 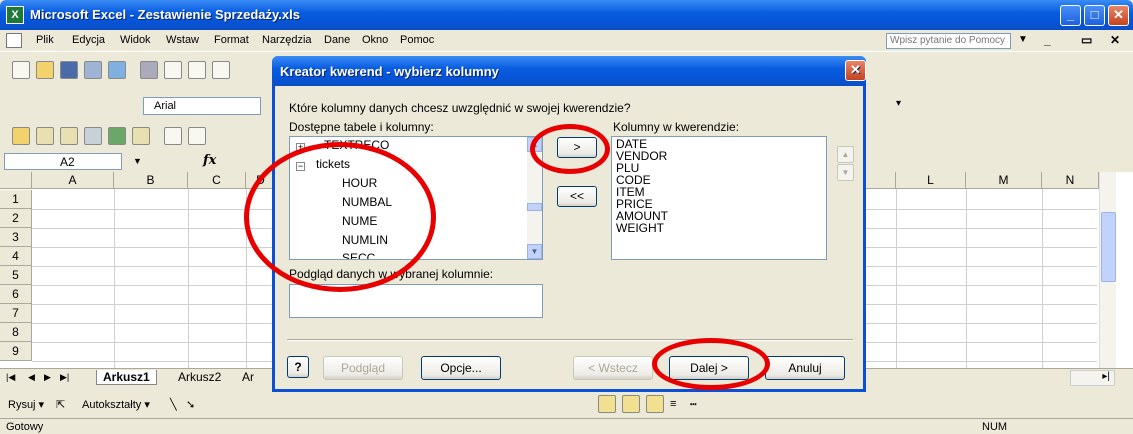 What do you see at coordinates (631, 404) in the screenshot?
I see `line-color-icon` at bounding box center [631, 404].